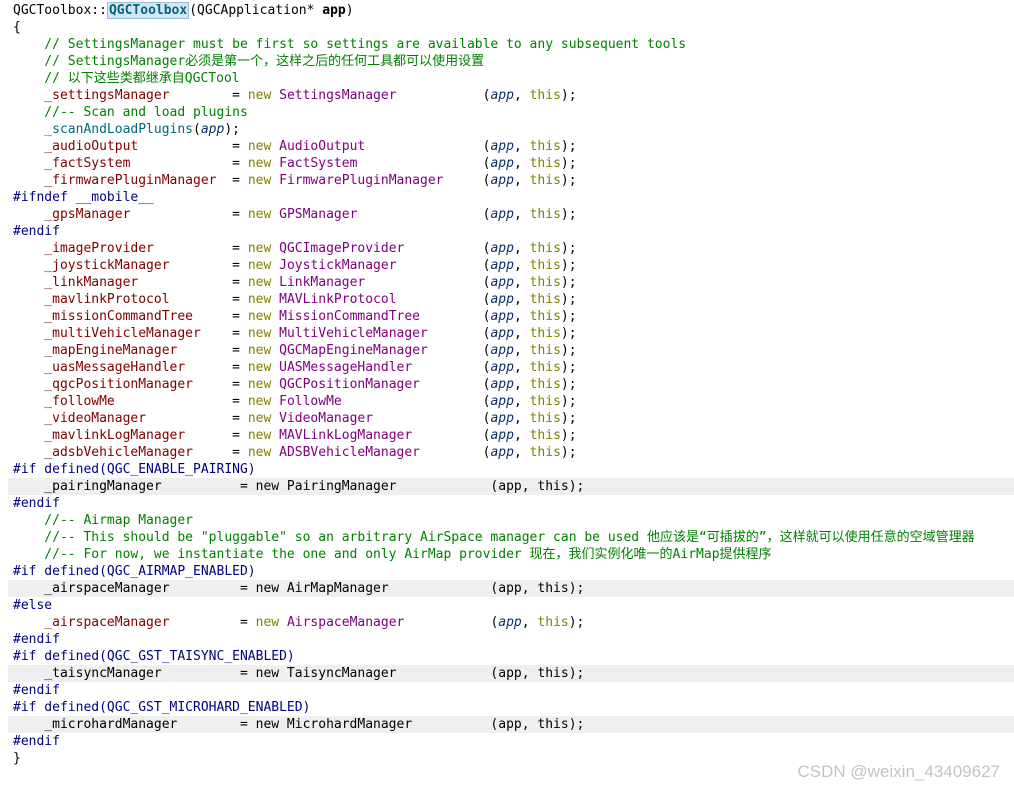 The width and height of the screenshot is (1014, 788). Describe the element at coordinates (511, 571) in the screenshot. I see `code-line: #if defined(QGC_AIRMAP_ENABLED)` at that location.